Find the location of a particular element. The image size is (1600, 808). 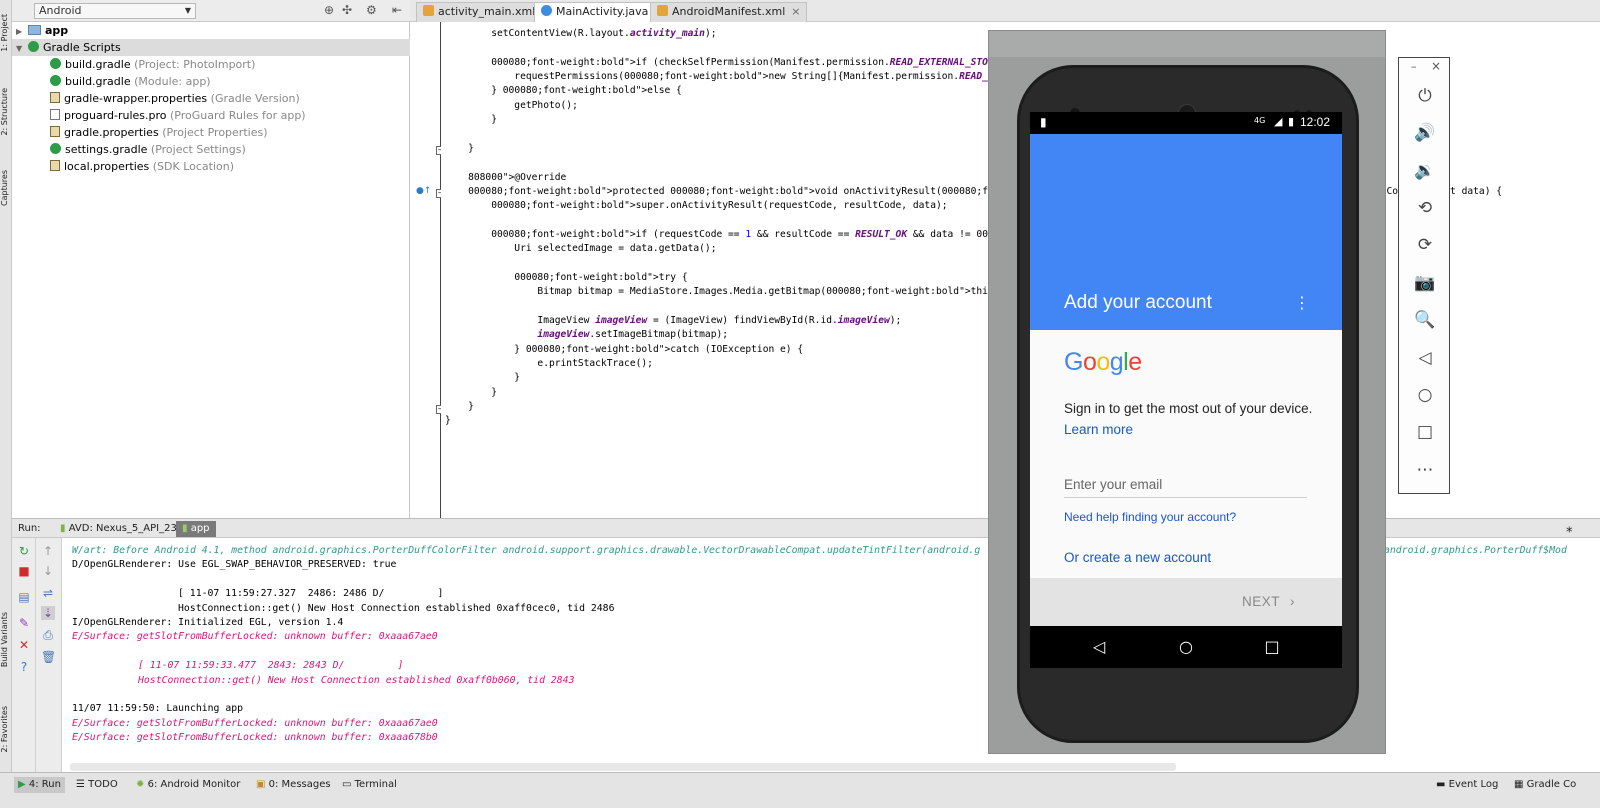

next-label: NEXT is located at coordinates (1261, 601).